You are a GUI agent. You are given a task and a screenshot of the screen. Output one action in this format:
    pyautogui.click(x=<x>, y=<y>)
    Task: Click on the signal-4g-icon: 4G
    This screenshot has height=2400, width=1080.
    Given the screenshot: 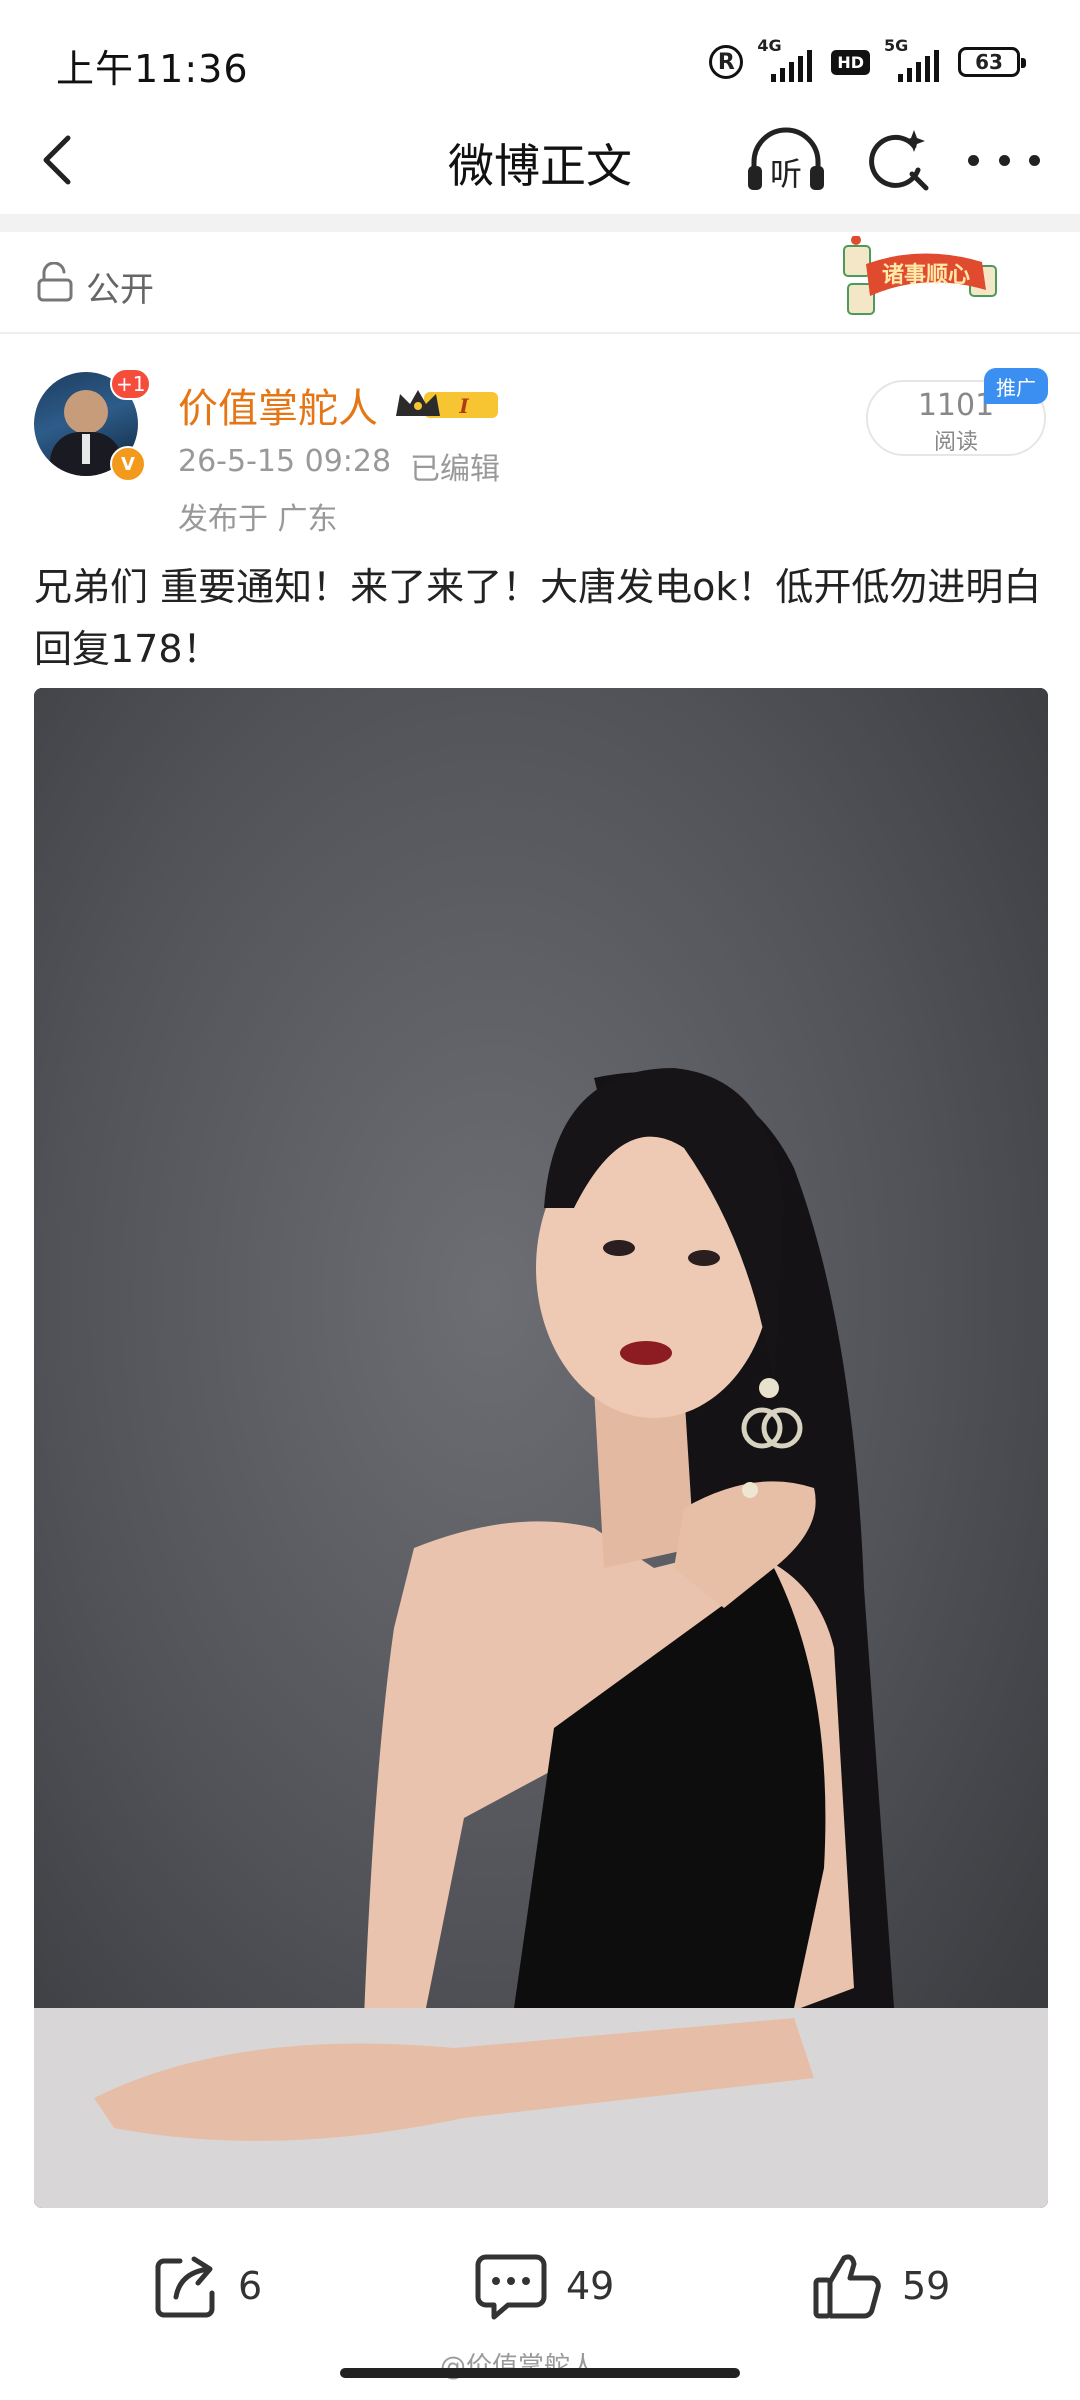 What is the action you would take?
    pyautogui.click(x=787, y=59)
    